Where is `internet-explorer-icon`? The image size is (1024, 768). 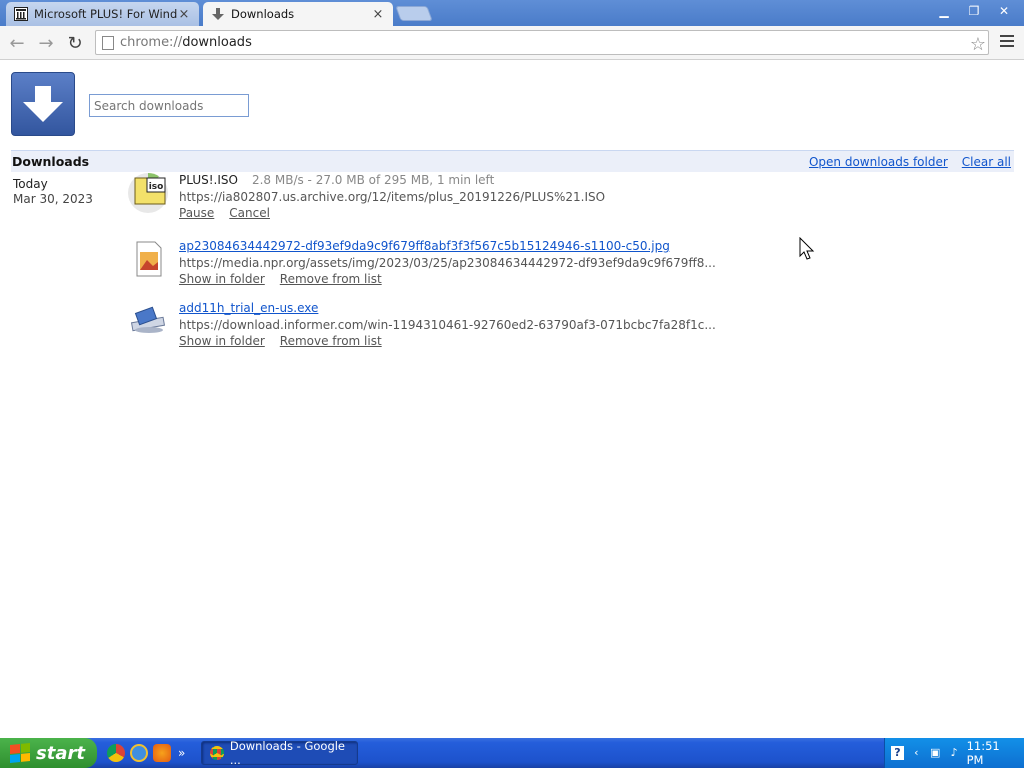
internet-explorer-icon is located at coordinates (139, 753).